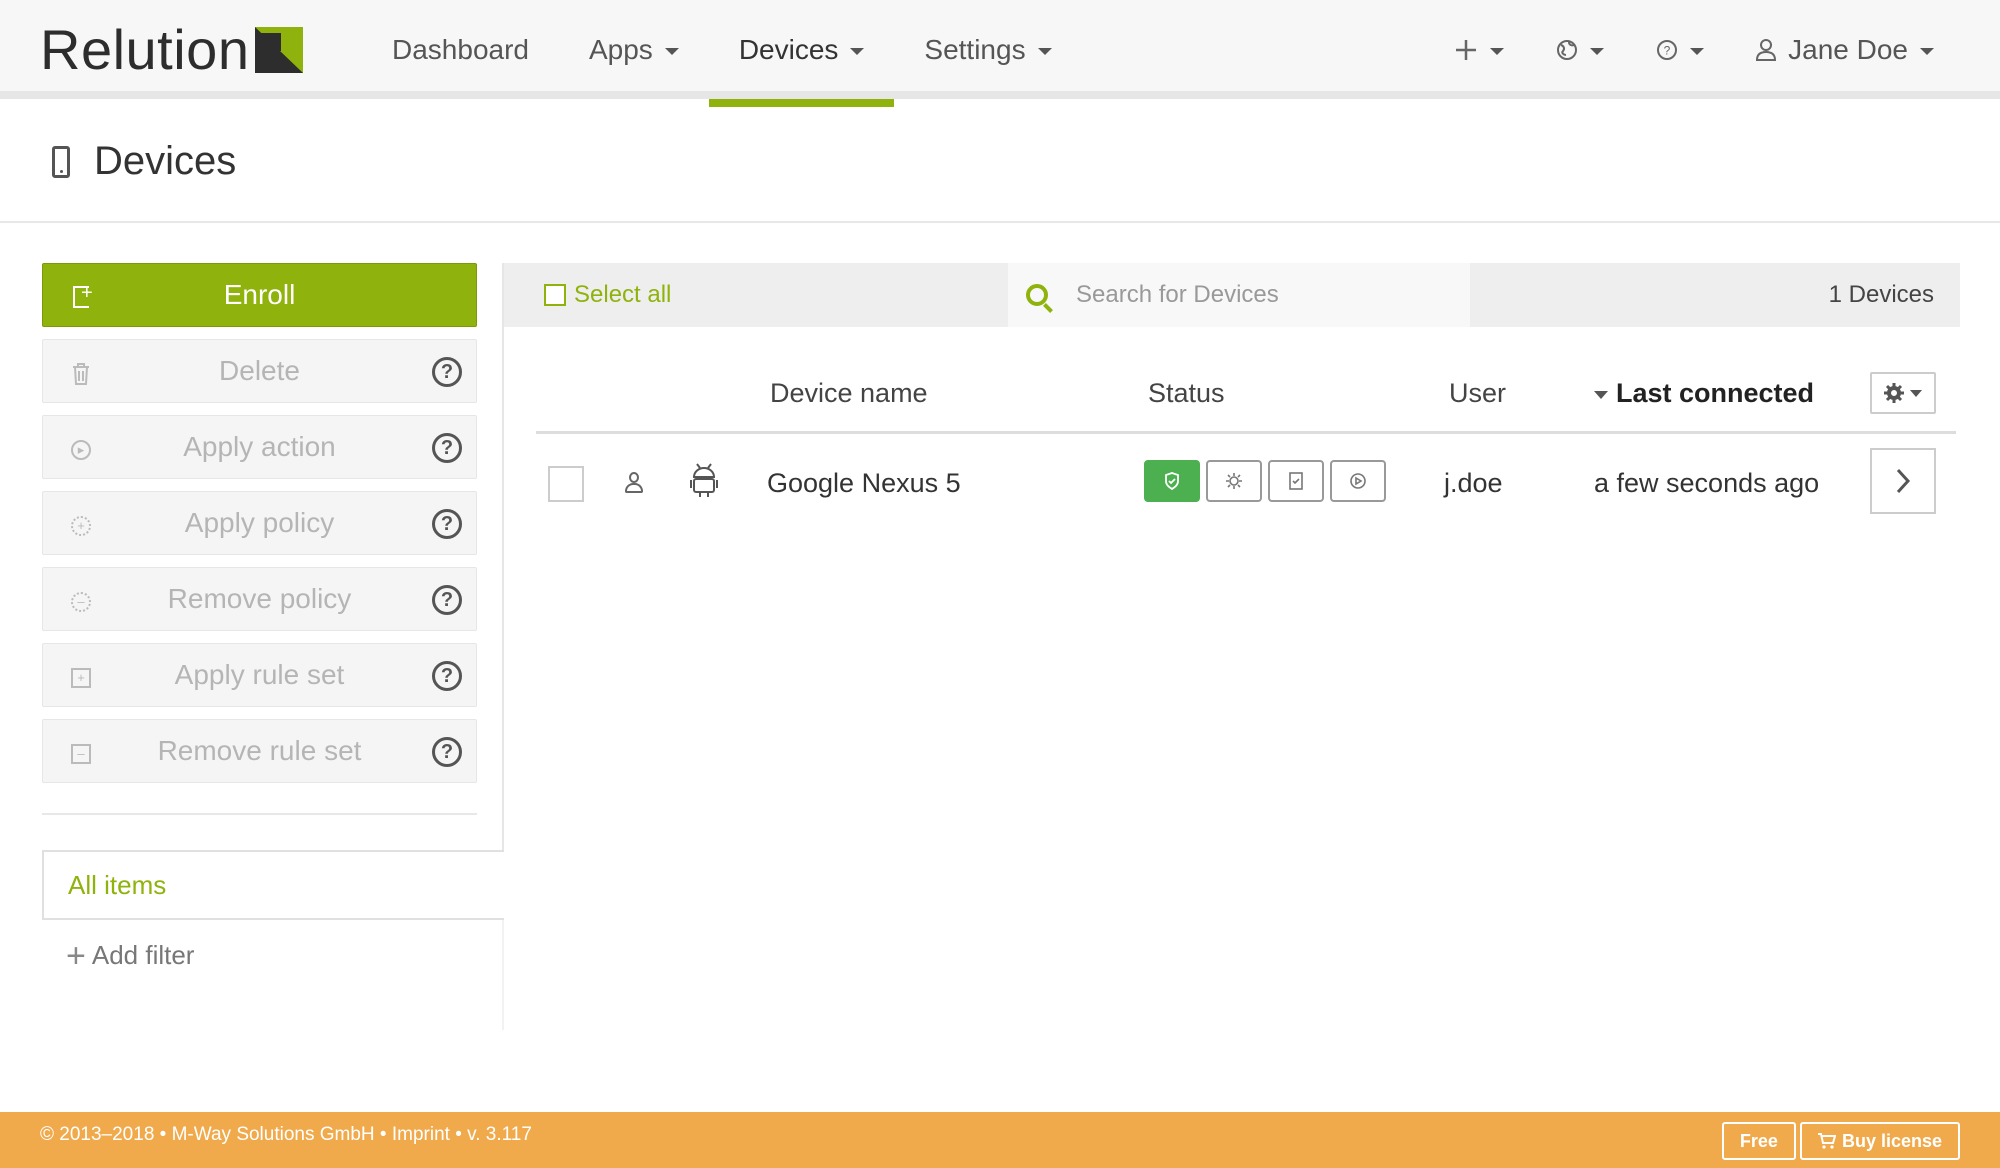 Image resolution: width=2000 pixels, height=1168 pixels. I want to click on apply-policy-button: + Apply policy ?, so click(259, 523).